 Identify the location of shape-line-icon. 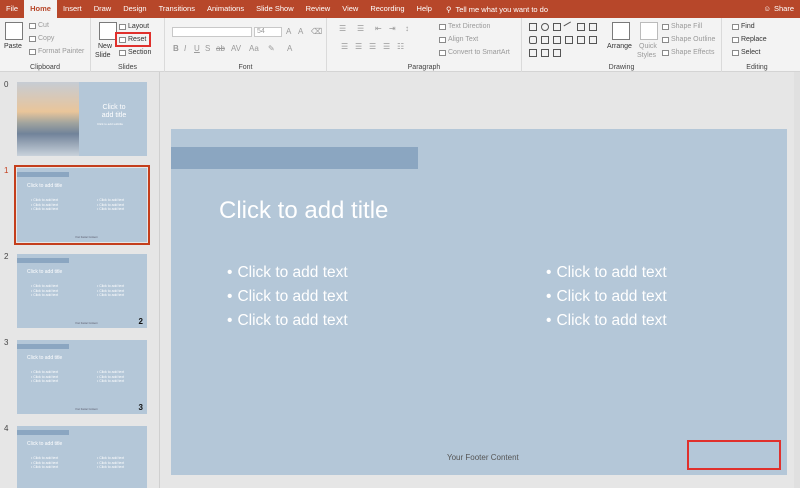
(569, 27).